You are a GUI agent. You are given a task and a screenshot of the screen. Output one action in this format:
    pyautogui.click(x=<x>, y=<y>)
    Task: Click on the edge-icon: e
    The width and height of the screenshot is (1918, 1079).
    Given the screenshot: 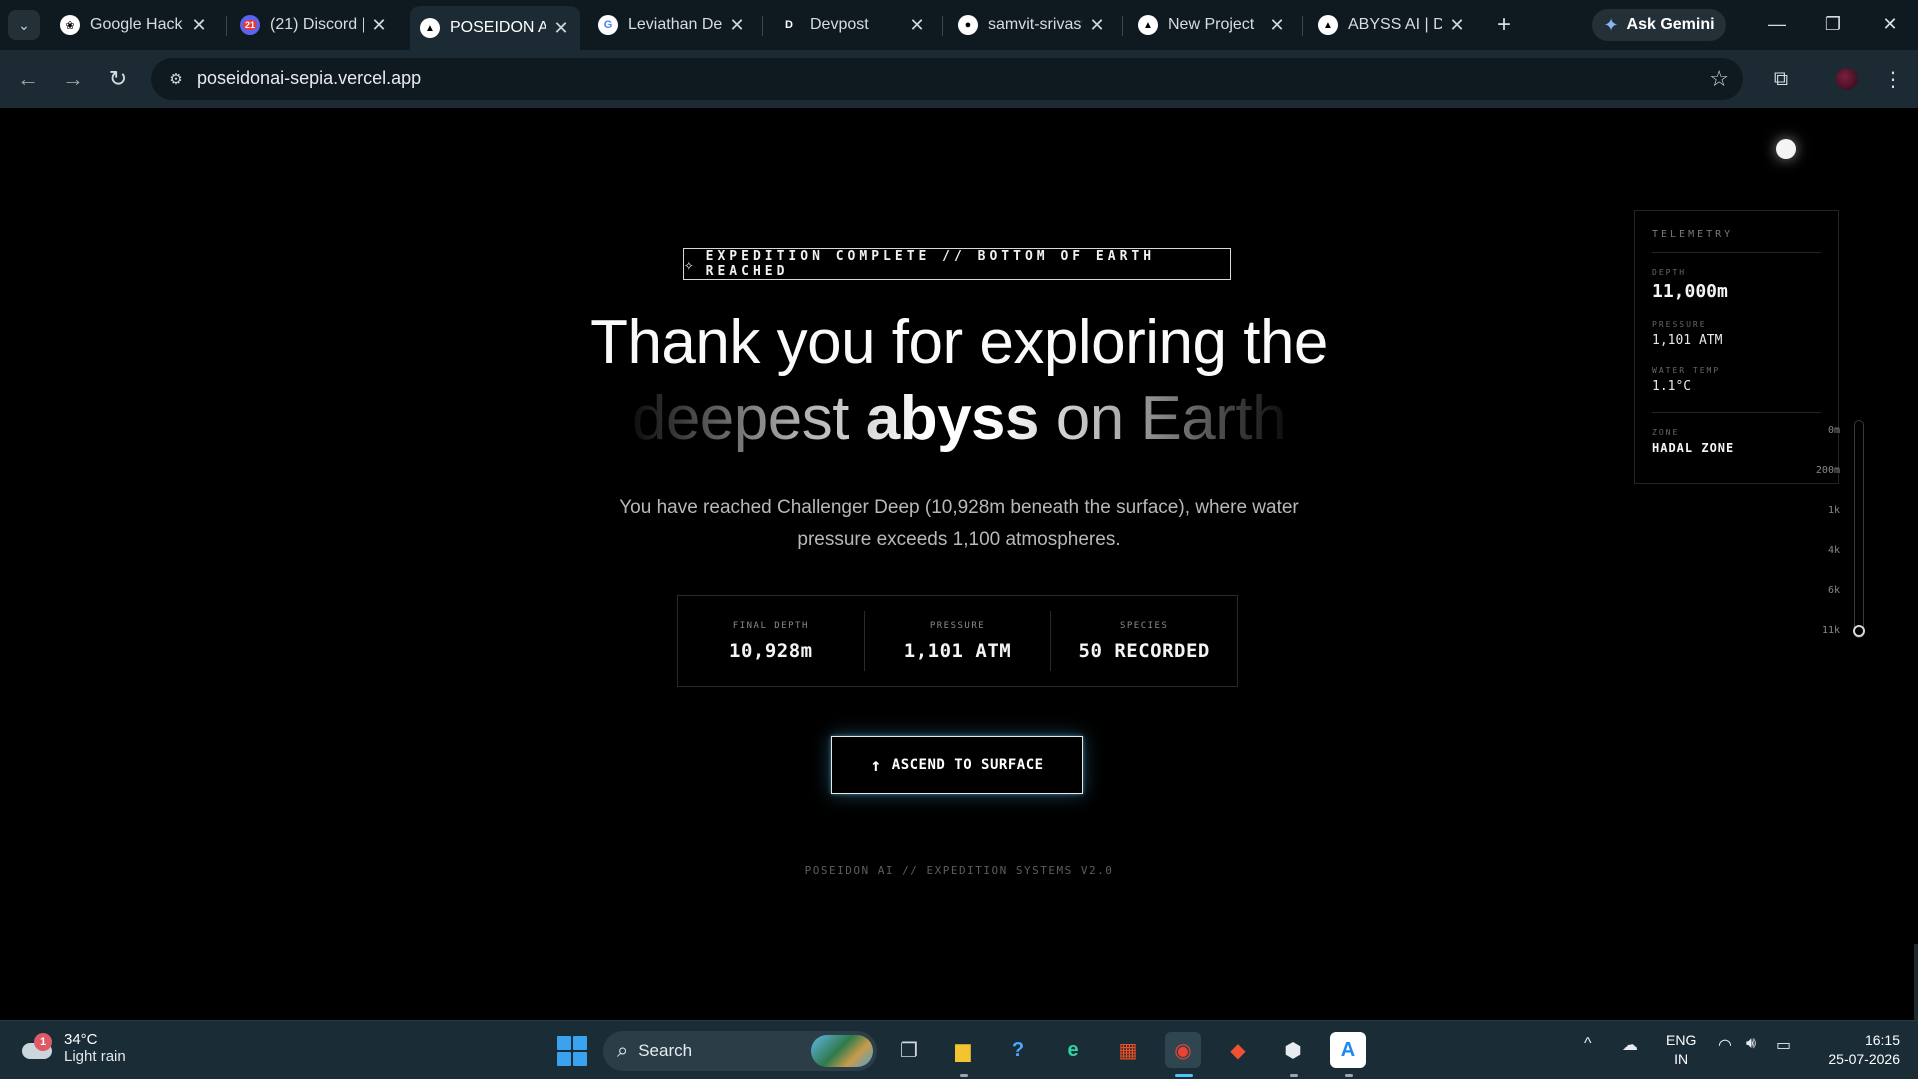 What is the action you would take?
    pyautogui.click(x=1073, y=1050)
    